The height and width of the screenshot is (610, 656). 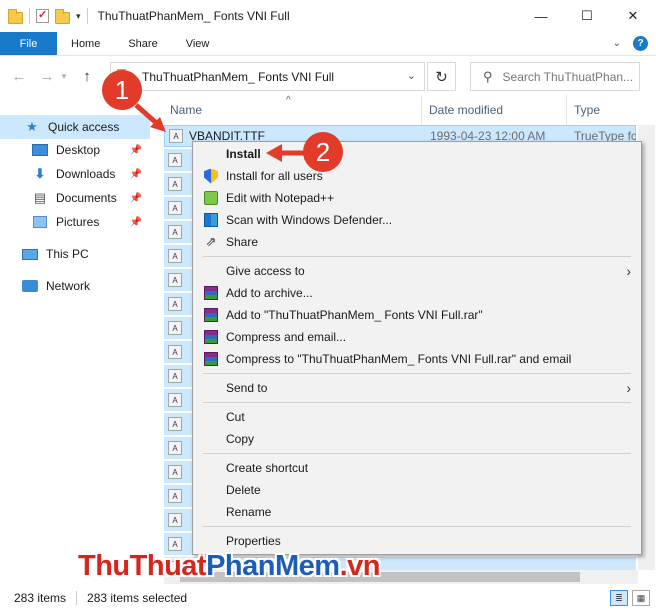 I want to click on sidebar-item-desktop: Desktop 📌, so click(x=75, y=150).